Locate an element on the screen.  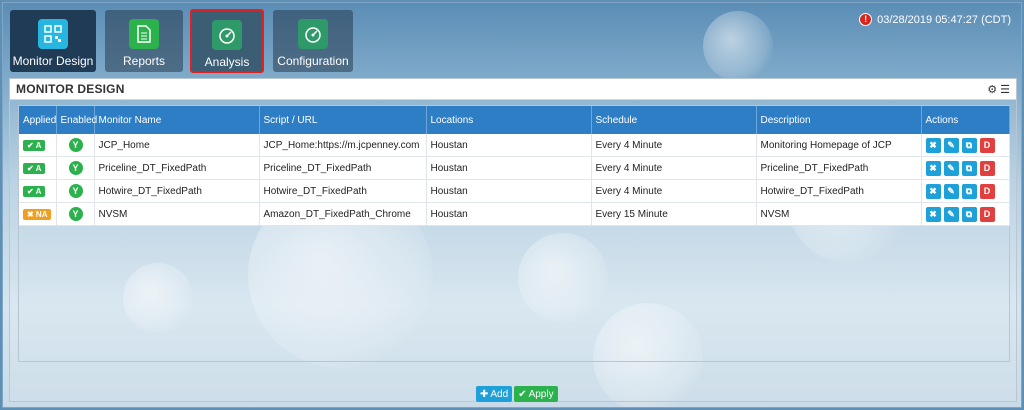
applied-badge: ✖ NA is located at coordinates (37, 214).